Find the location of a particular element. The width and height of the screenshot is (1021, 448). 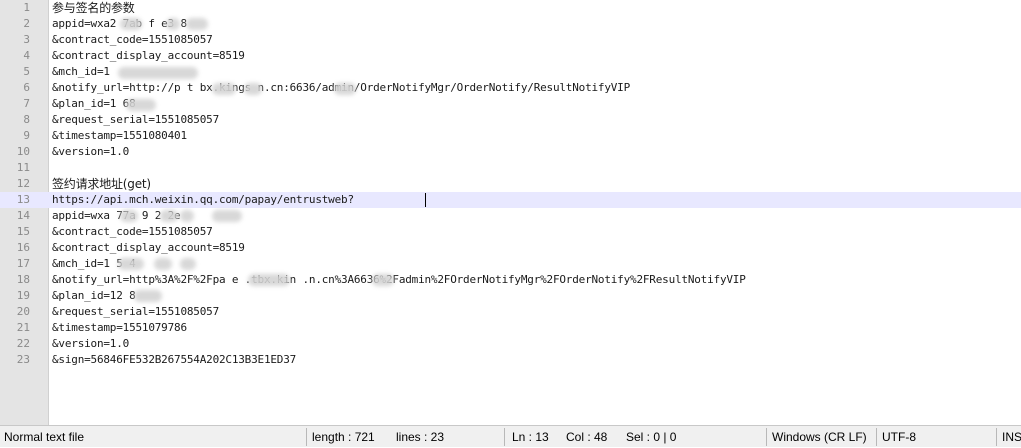

line-number: 3 is located at coordinates (26, 39).